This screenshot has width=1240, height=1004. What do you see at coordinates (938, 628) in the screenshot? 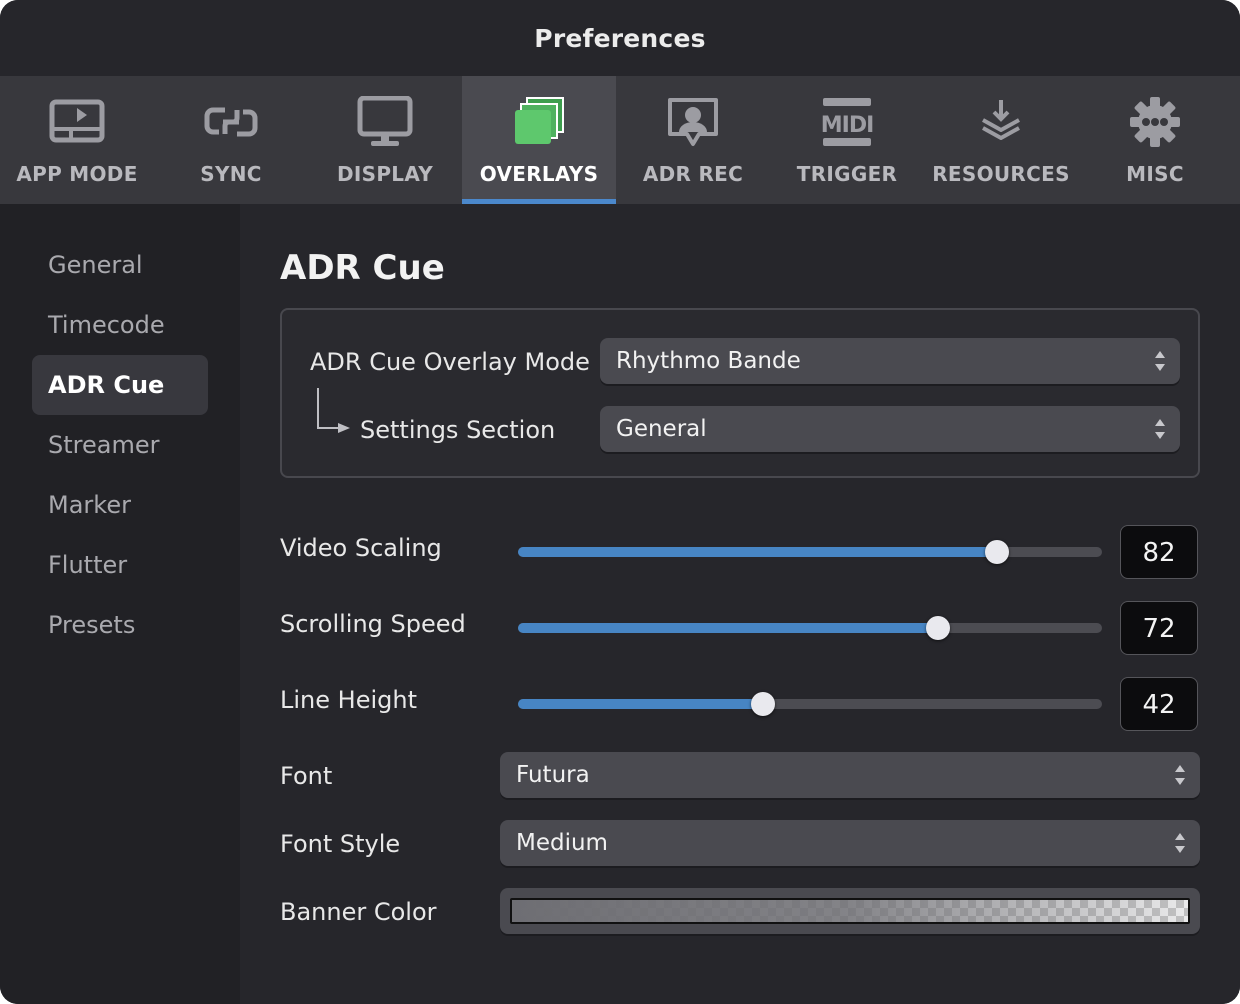
I see `scrolling-speed-thumb` at bounding box center [938, 628].